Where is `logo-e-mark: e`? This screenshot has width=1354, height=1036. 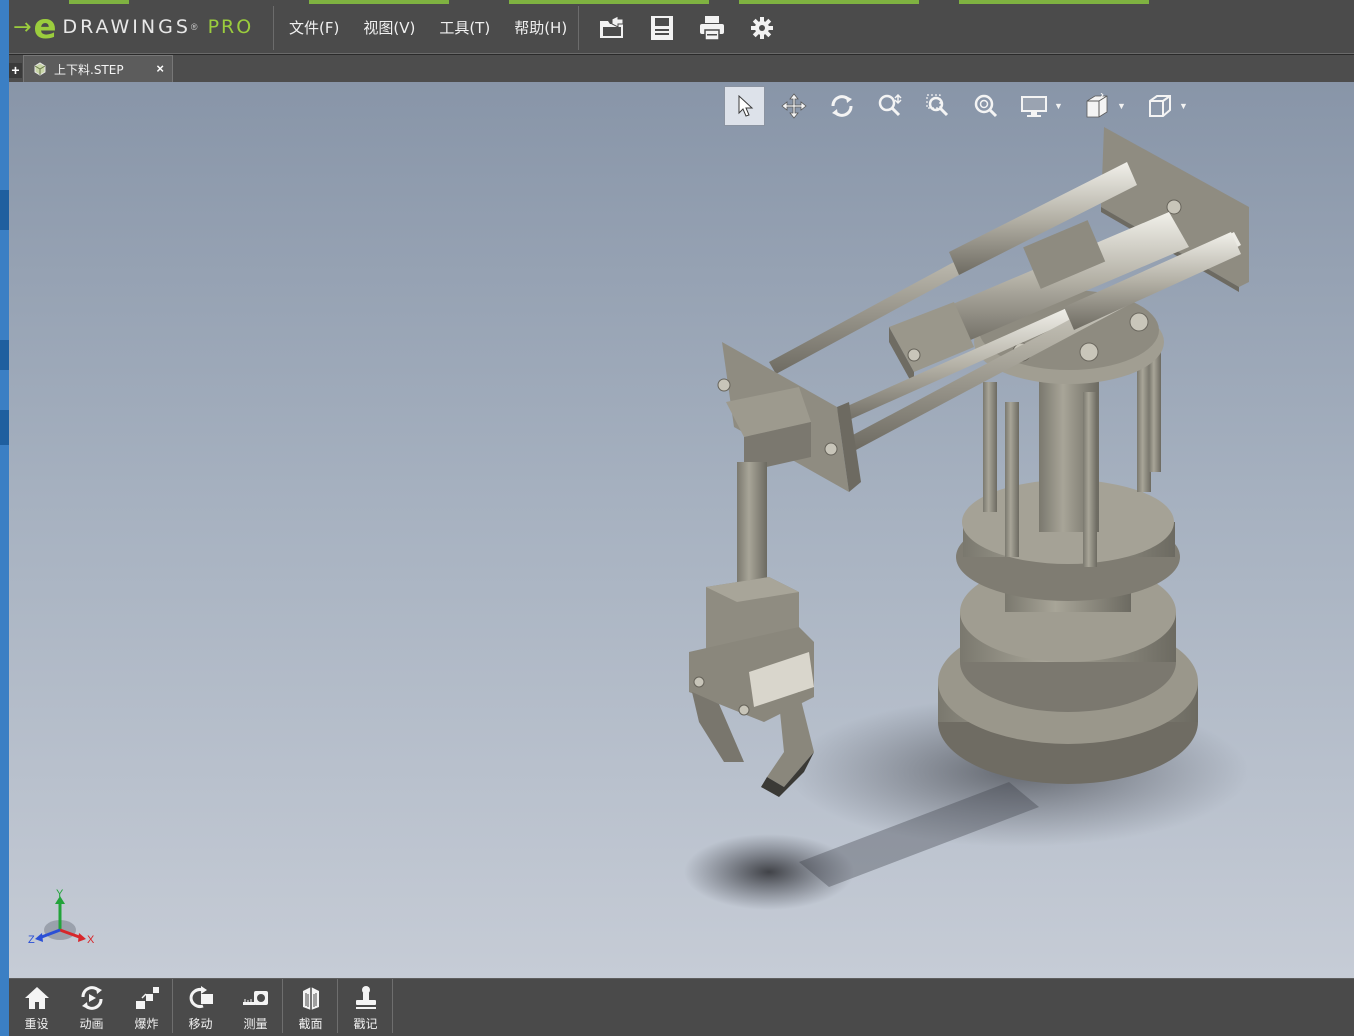 logo-e-mark: e is located at coordinates (45, 27).